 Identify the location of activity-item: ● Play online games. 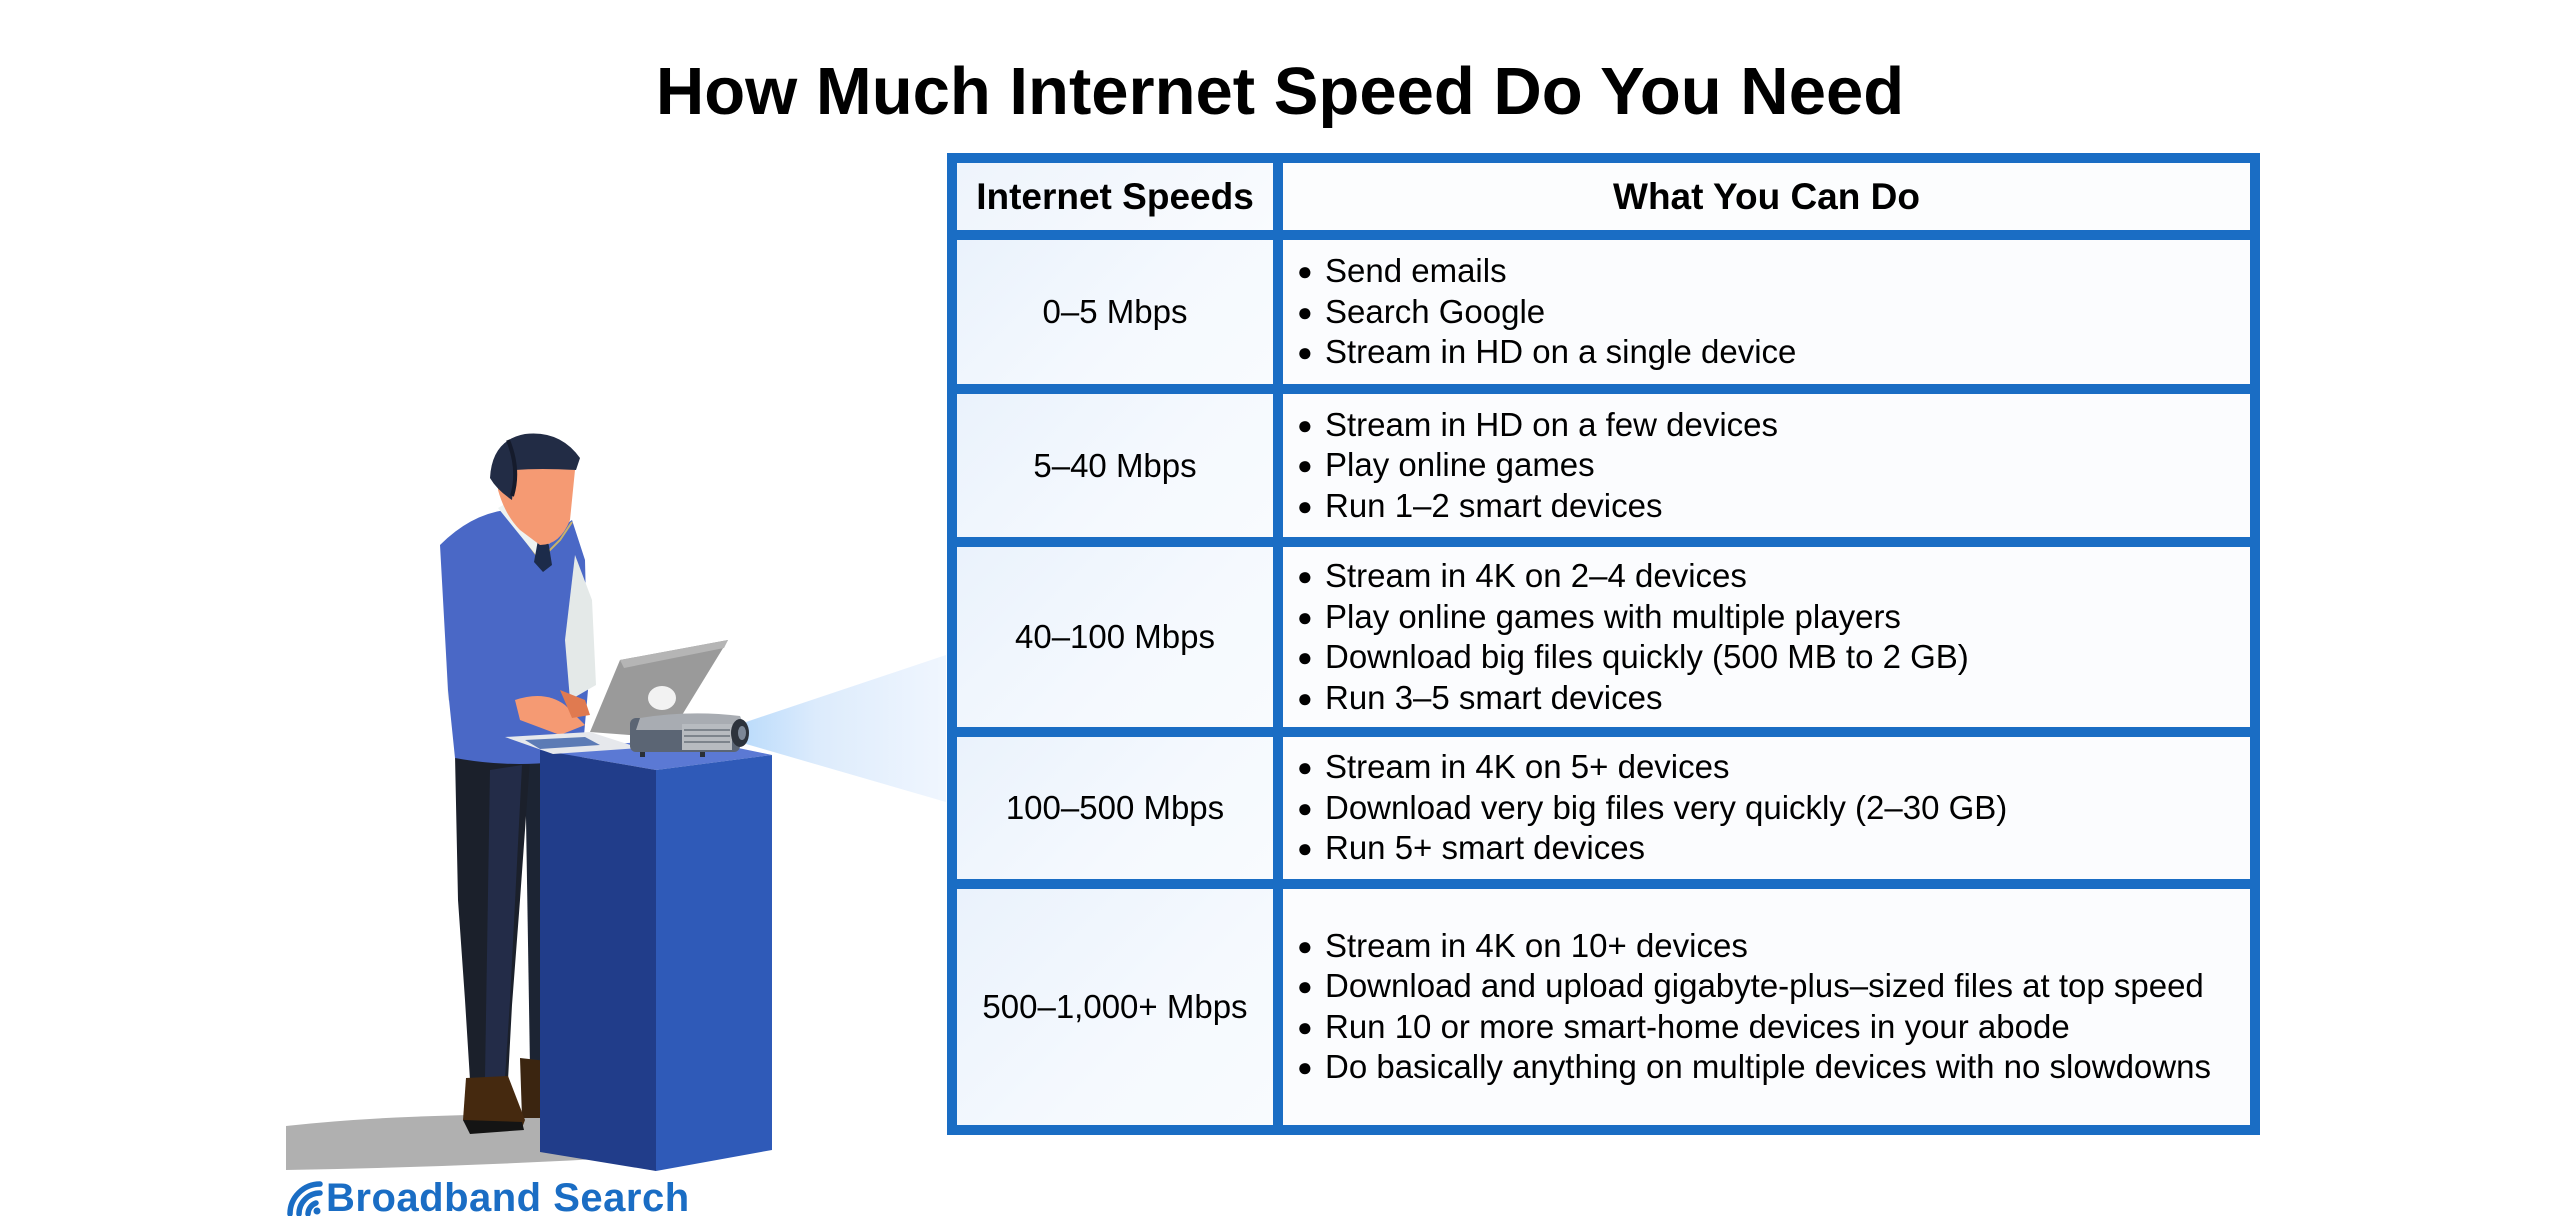
(1773, 465).